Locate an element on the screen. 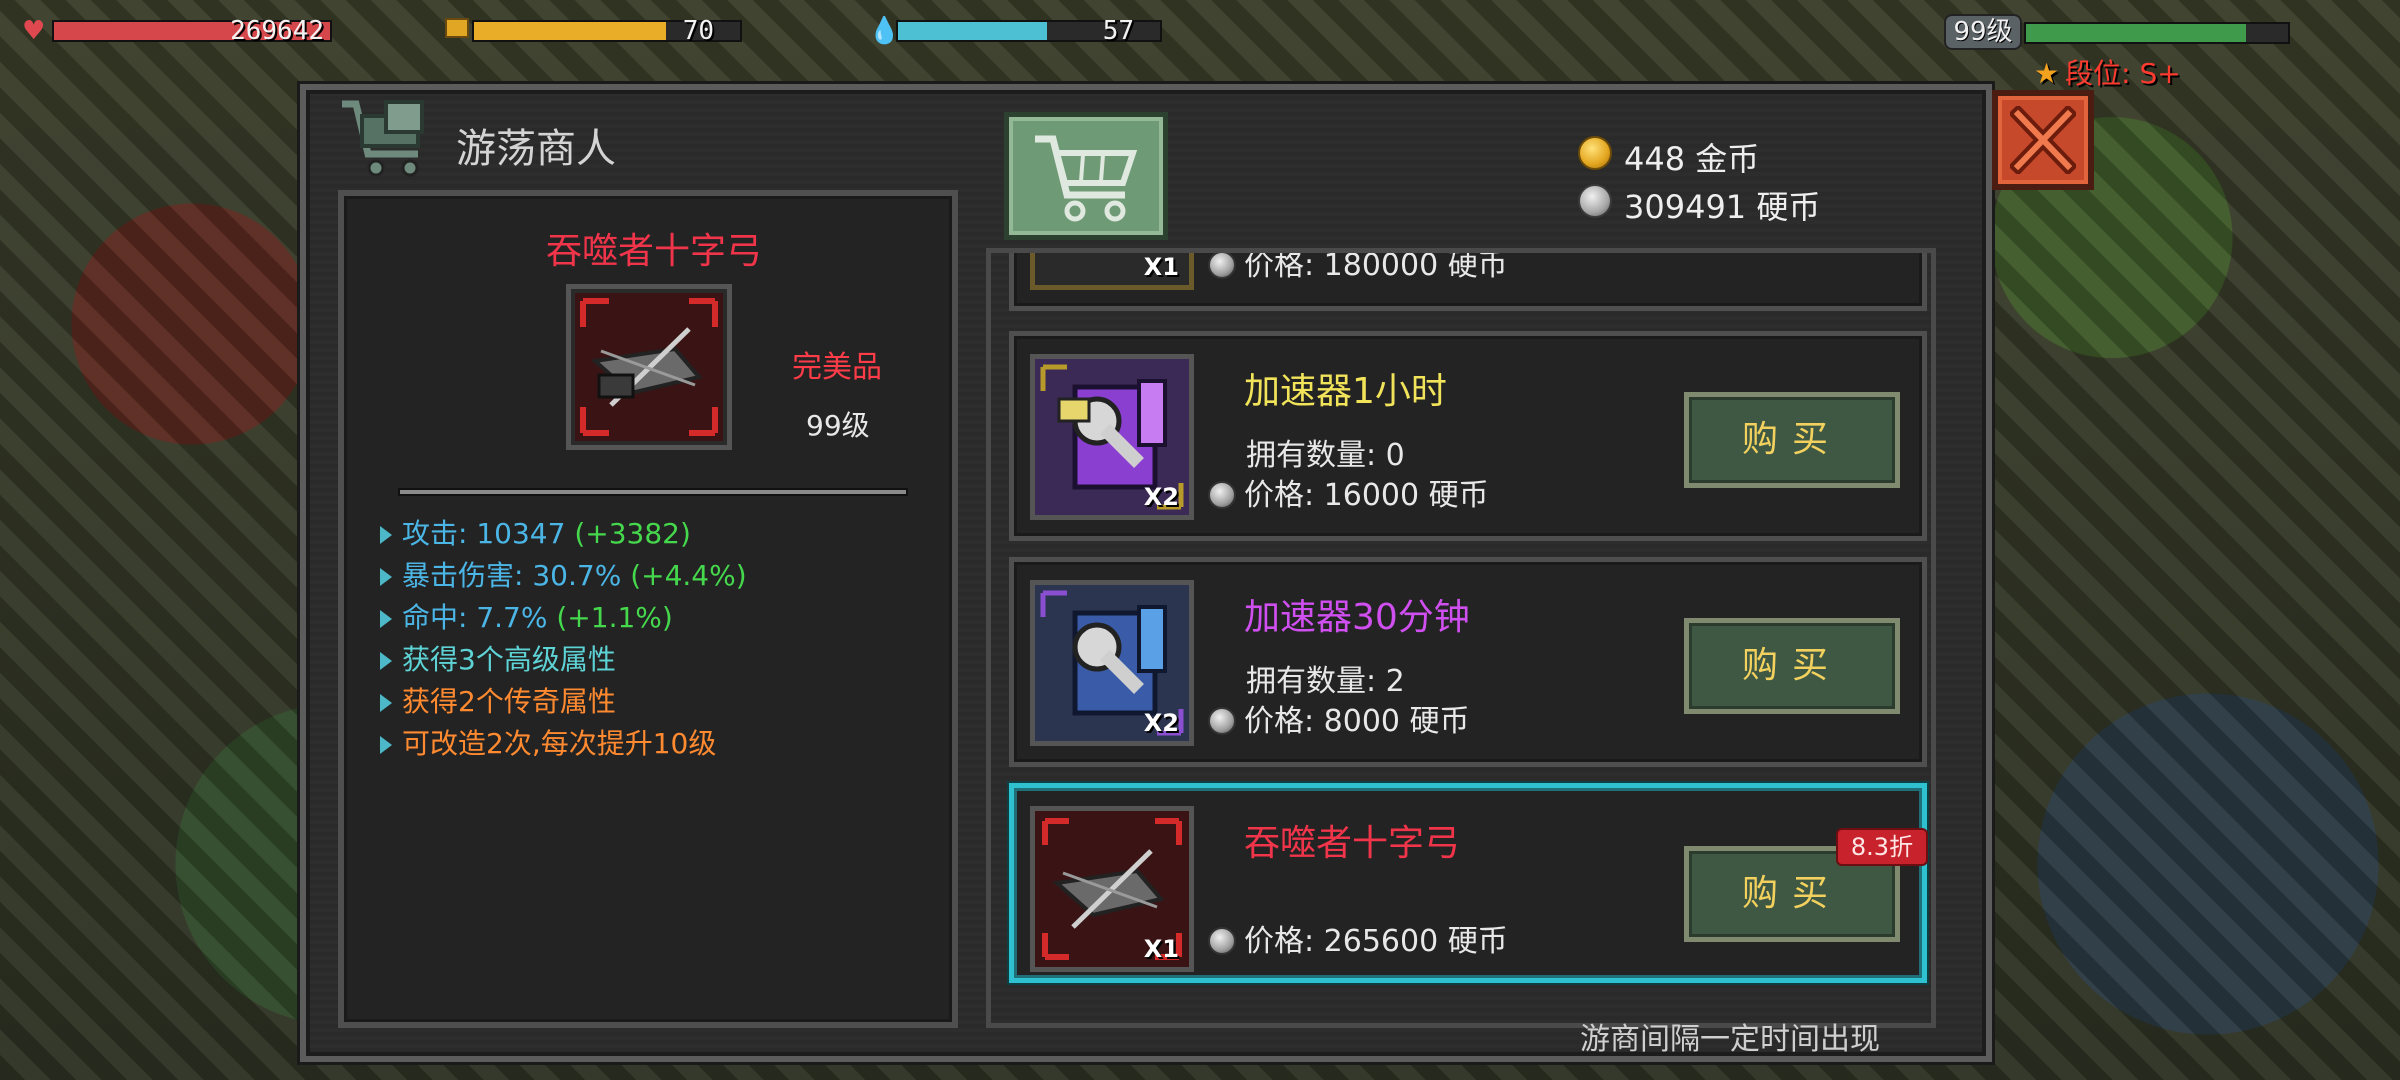 The image size is (2400, 1080). coin-balance: 309491 硬币 is located at coordinates (1722, 207).